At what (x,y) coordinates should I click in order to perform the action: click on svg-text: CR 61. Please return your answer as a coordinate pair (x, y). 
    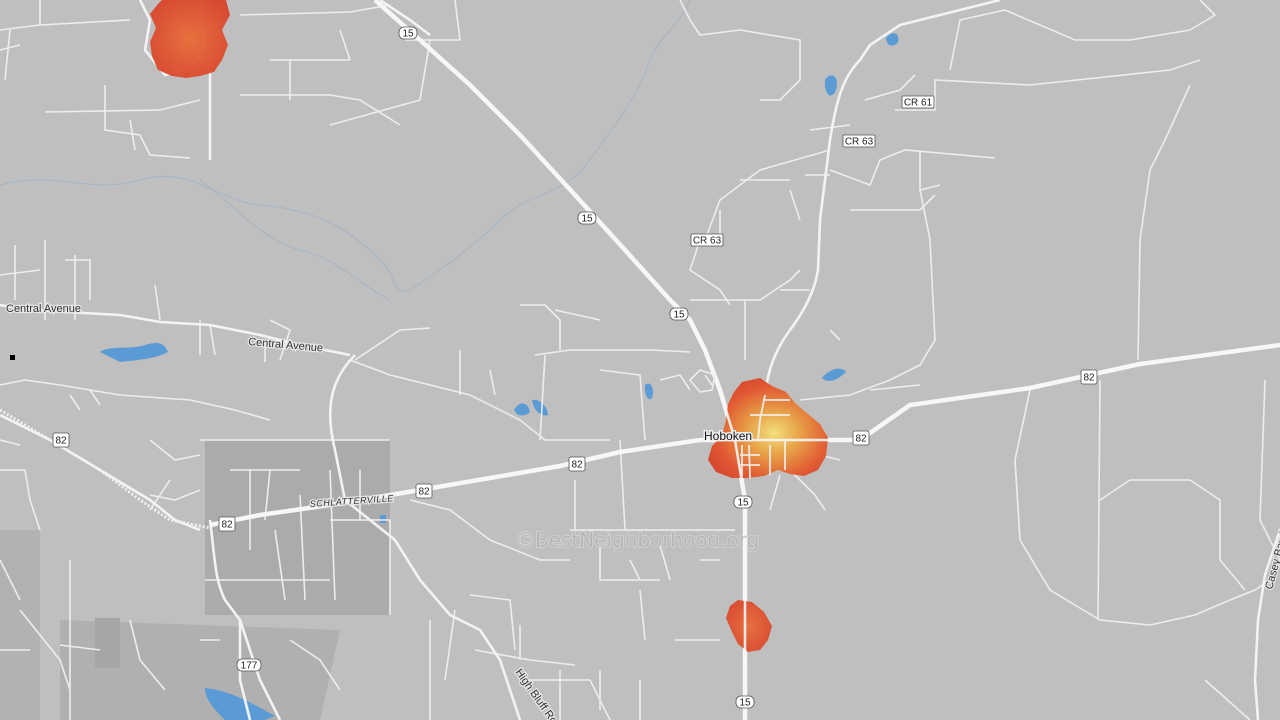
    Looking at the image, I should click on (918, 103).